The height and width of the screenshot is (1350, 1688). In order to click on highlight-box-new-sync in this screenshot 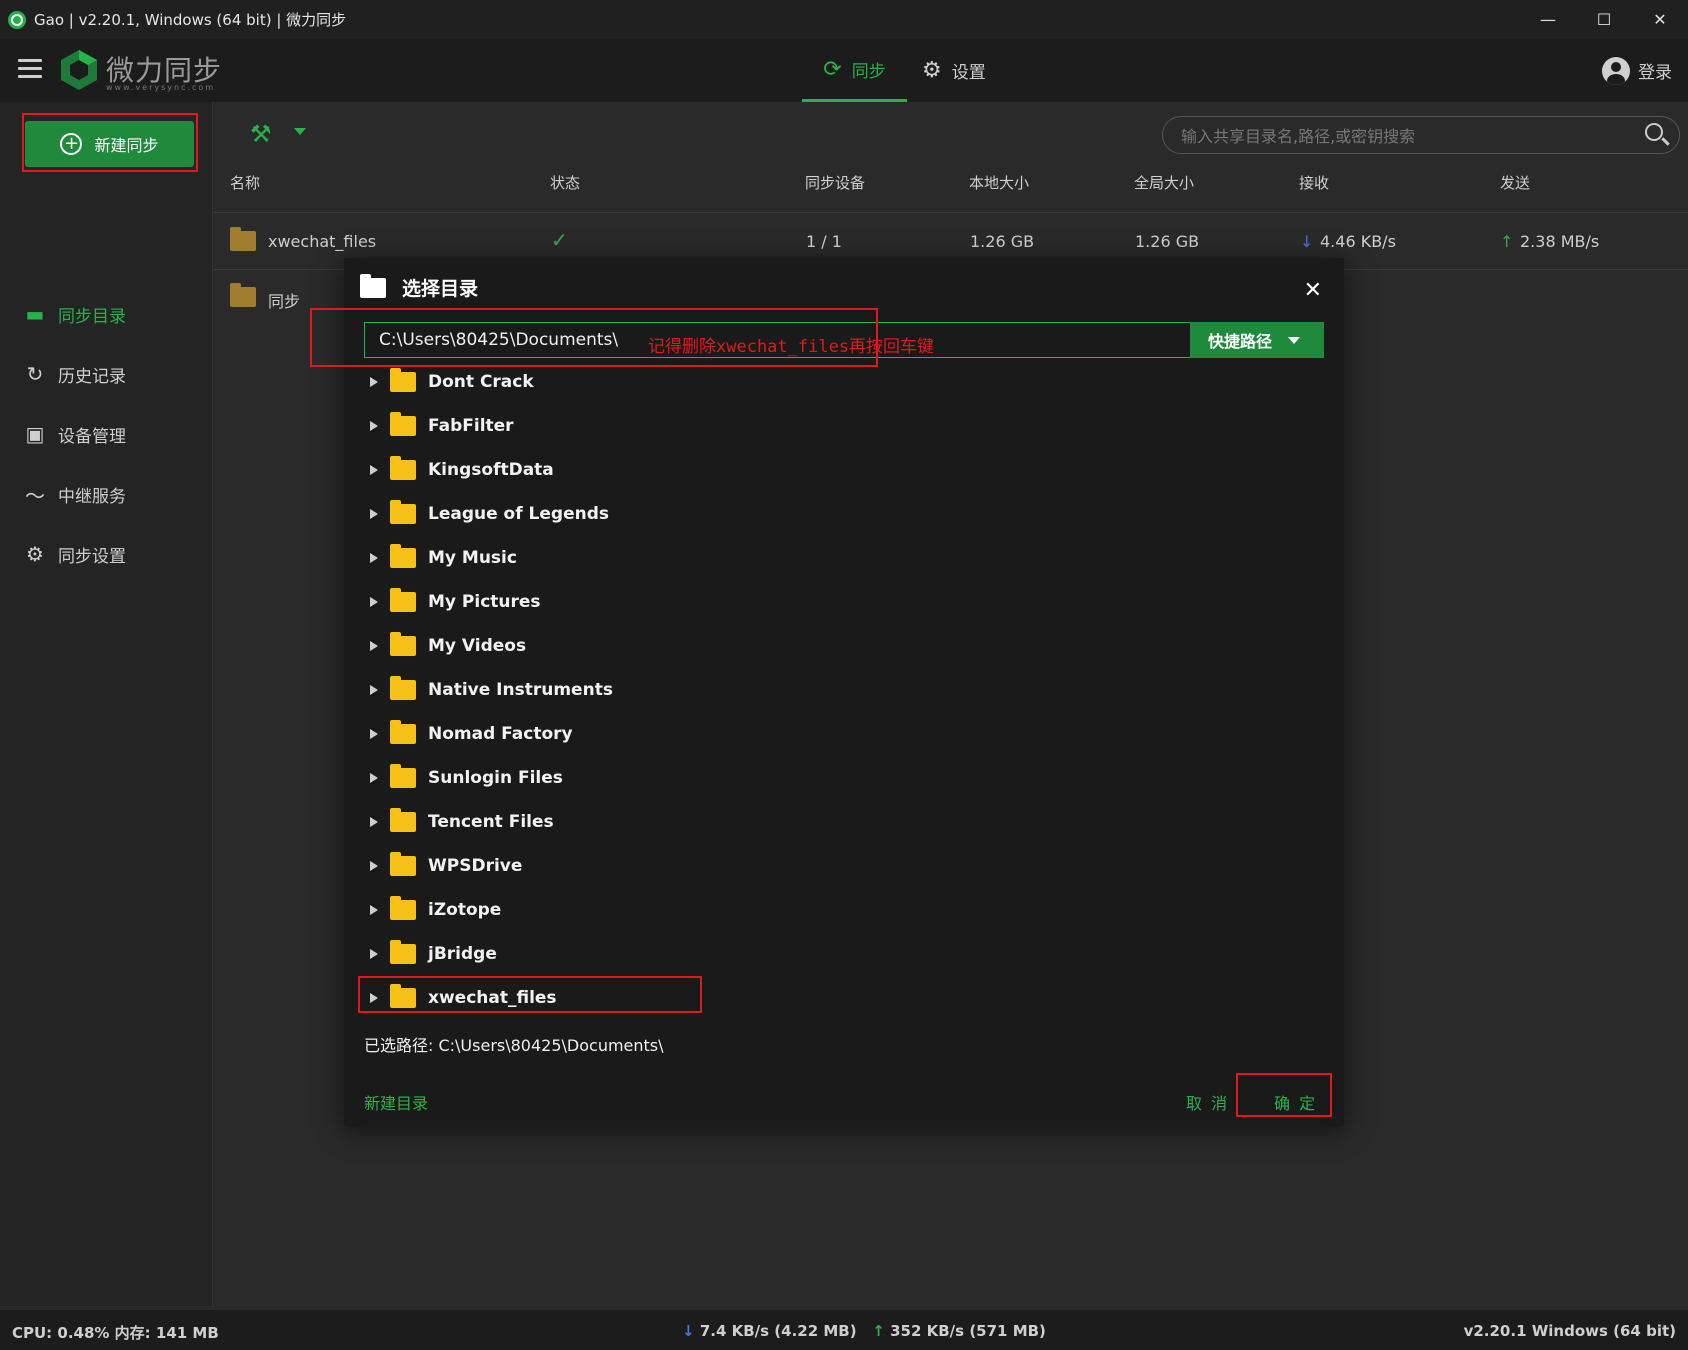, I will do `click(110, 142)`.